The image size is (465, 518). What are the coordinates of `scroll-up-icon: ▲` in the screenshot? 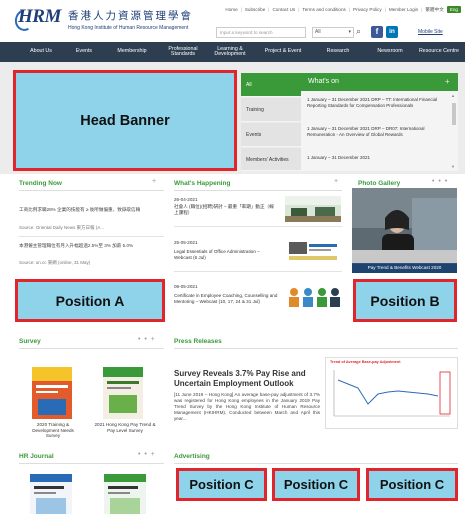 It's located at (453, 95).